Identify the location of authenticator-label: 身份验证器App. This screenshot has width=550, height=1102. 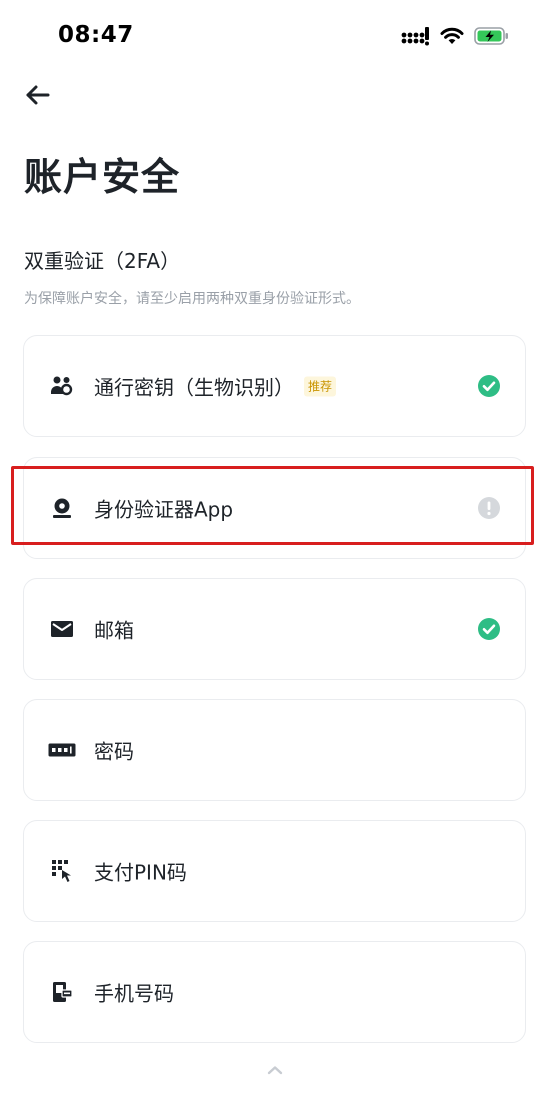
(164, 509).